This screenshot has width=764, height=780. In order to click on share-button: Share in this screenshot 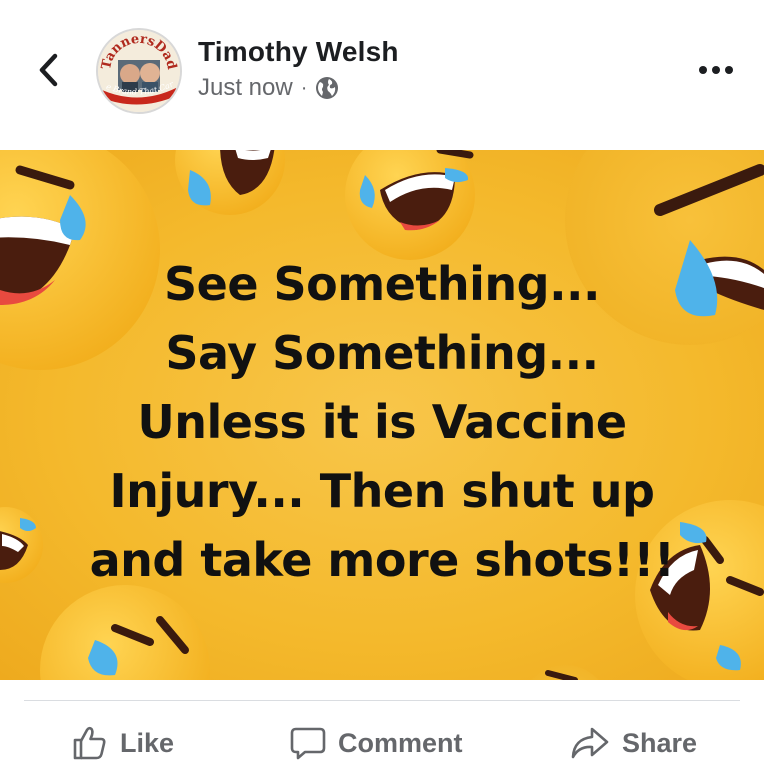, I will do `click(633, 743)`.